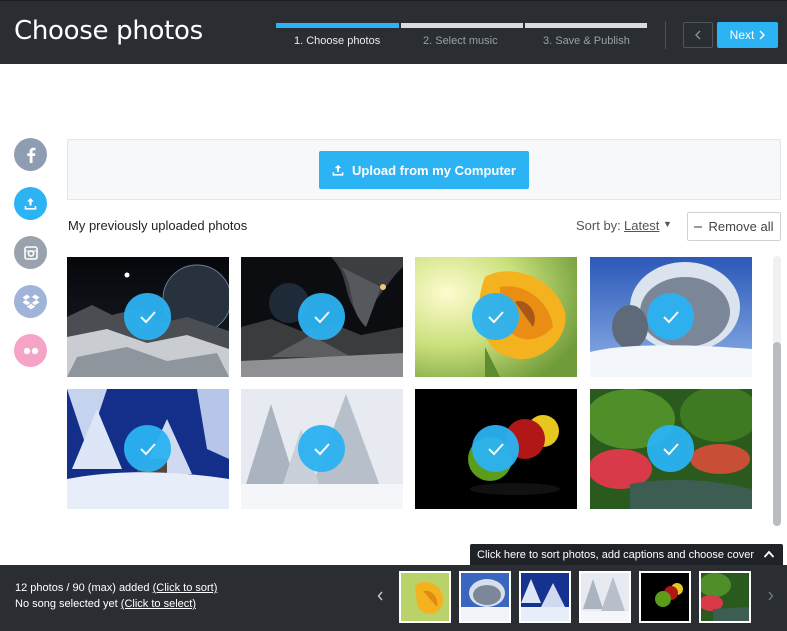 The image size is (787, 631). I want to click on prev-button, so click(698, 35).